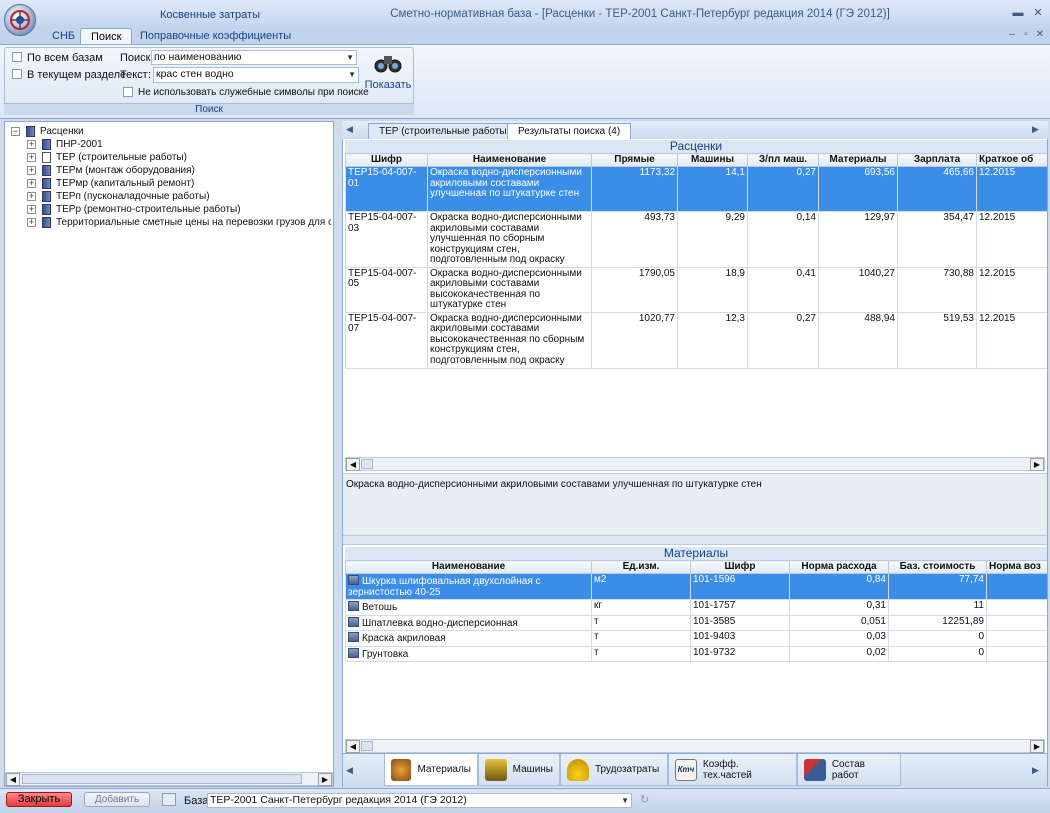 This screenshot has width=1050, height=813. Describe the element at coordinates (215, 36) in the screenshot. I see `tab-correction-coefficients: Поправочные коэффициенты` at that location.